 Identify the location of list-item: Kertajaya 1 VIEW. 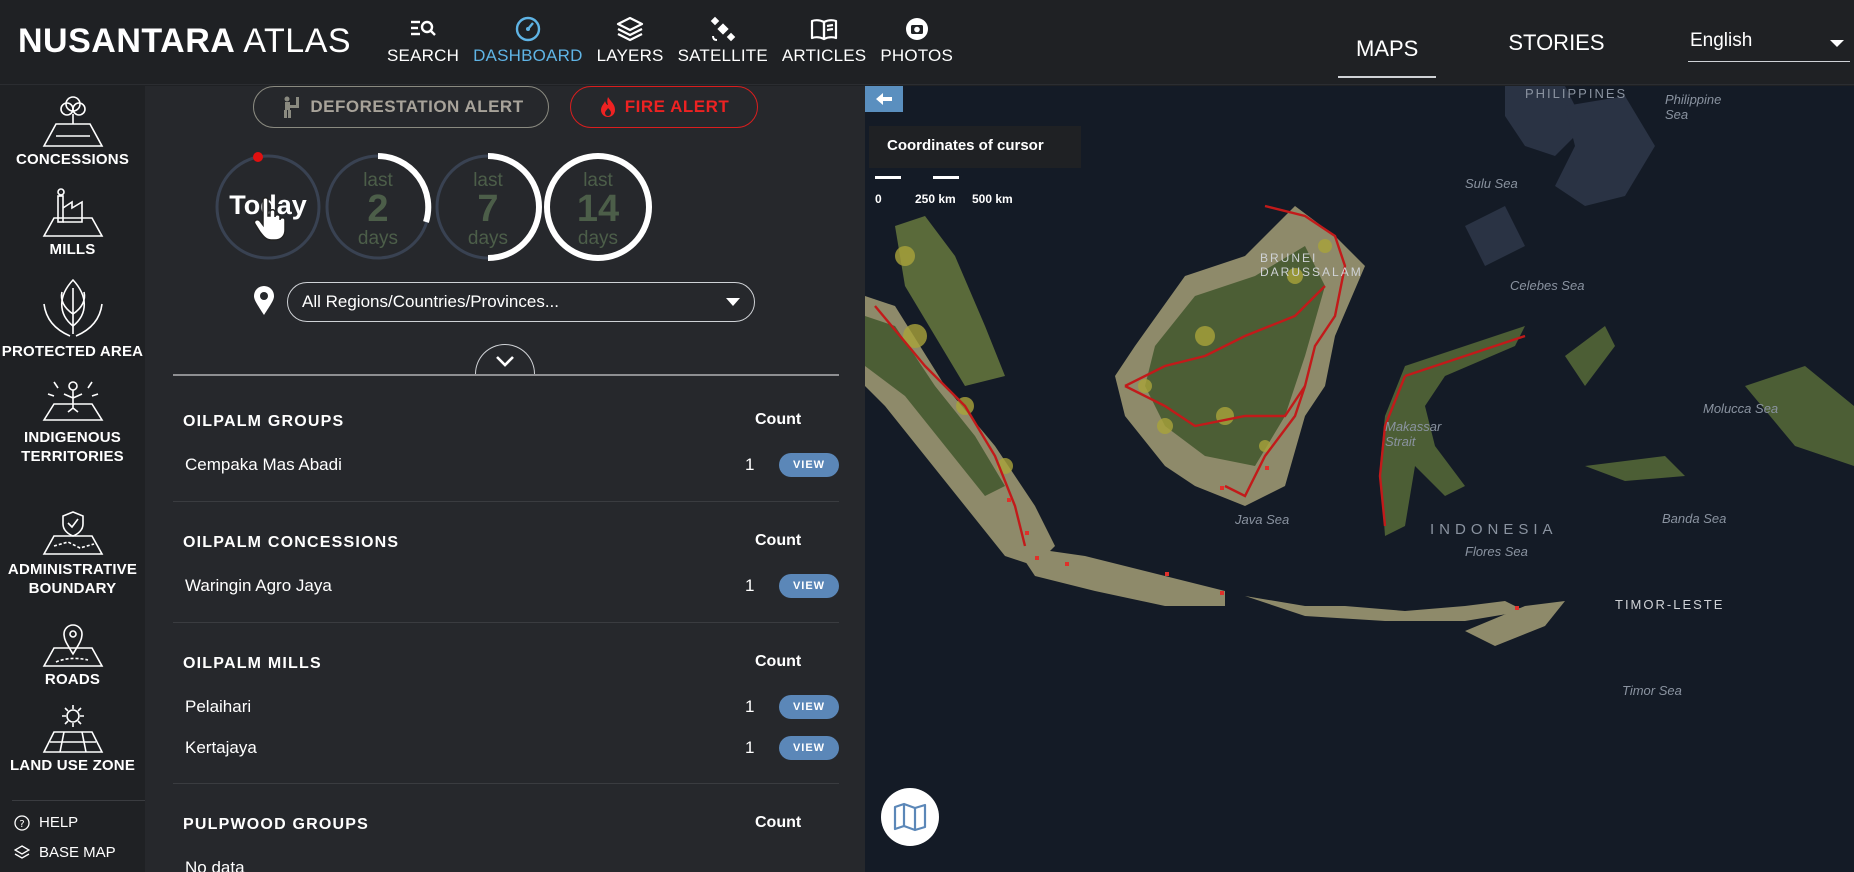
(512, 749).